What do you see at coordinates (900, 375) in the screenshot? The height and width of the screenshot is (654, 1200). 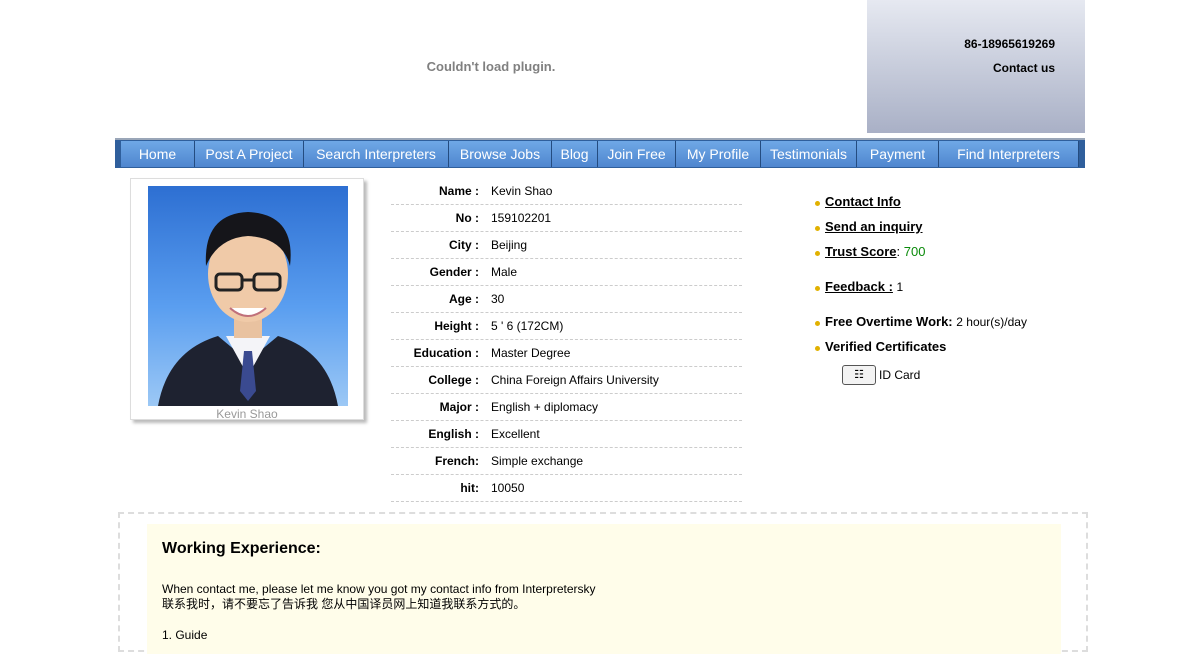 I see `id-card-label: ID Card` at bounding box center [900, 375].